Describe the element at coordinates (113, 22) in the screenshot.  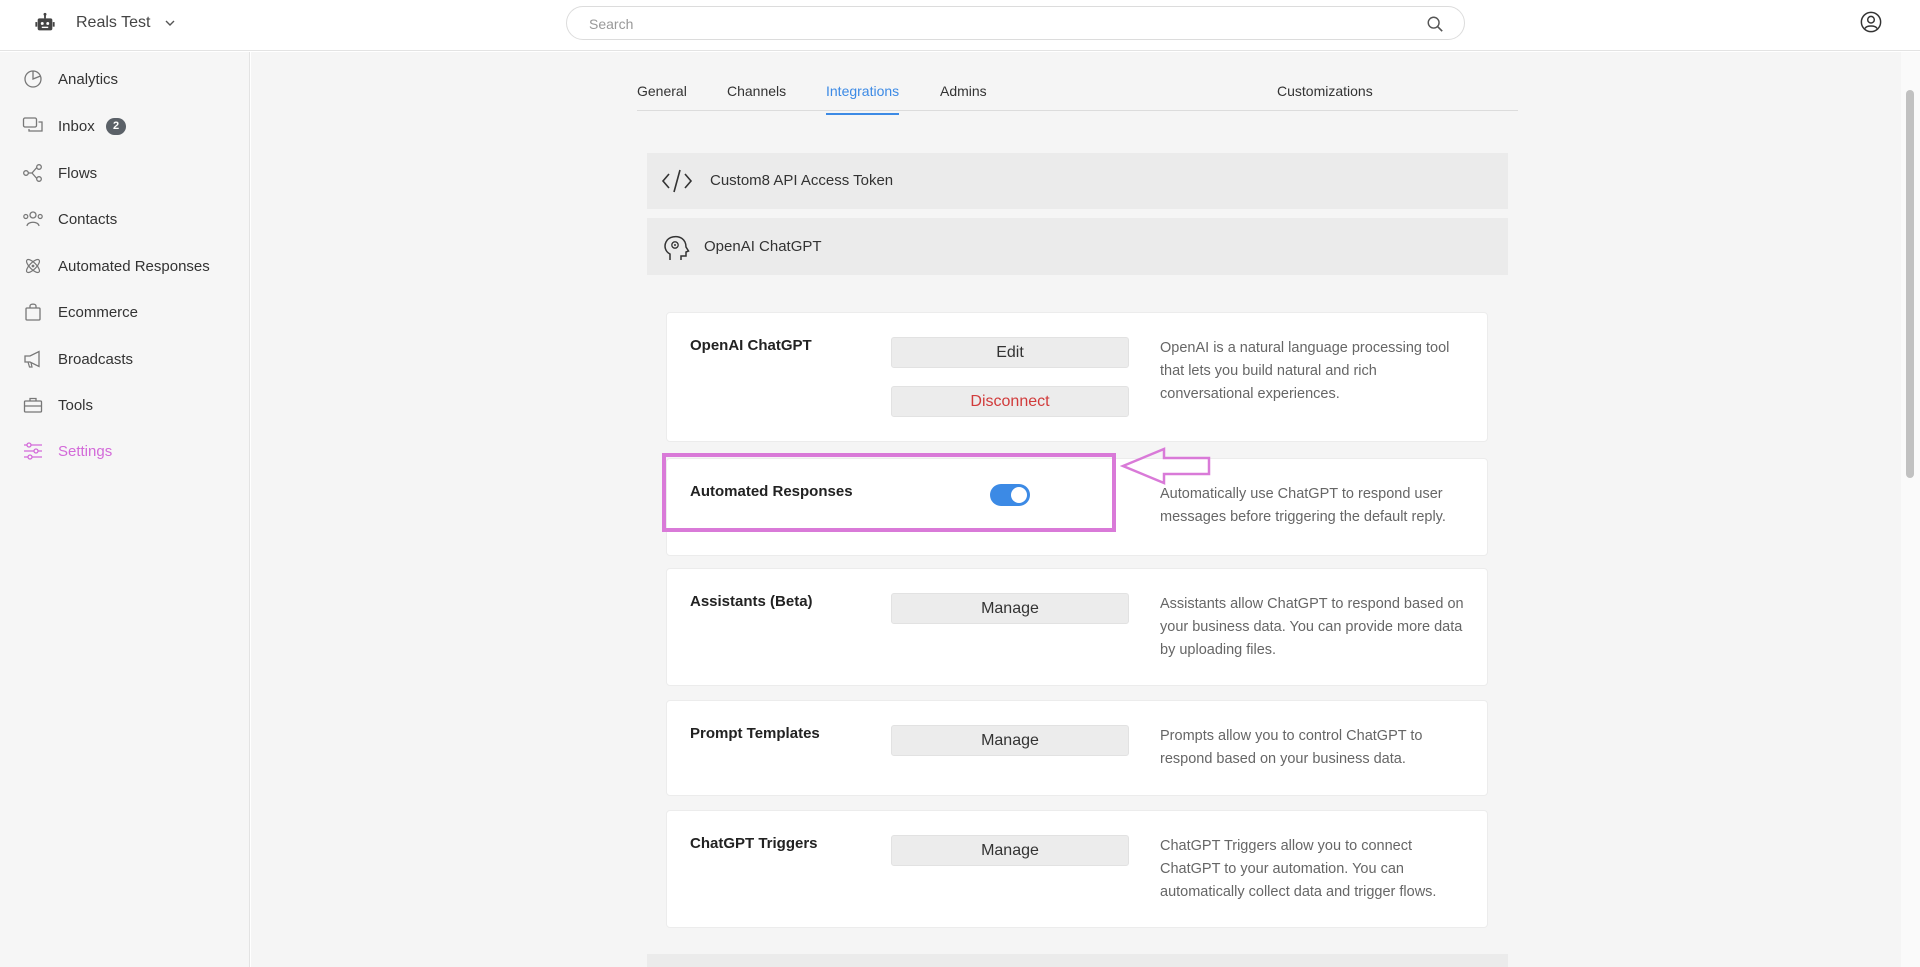
I see `workspace-name: Reals Test` at that location.